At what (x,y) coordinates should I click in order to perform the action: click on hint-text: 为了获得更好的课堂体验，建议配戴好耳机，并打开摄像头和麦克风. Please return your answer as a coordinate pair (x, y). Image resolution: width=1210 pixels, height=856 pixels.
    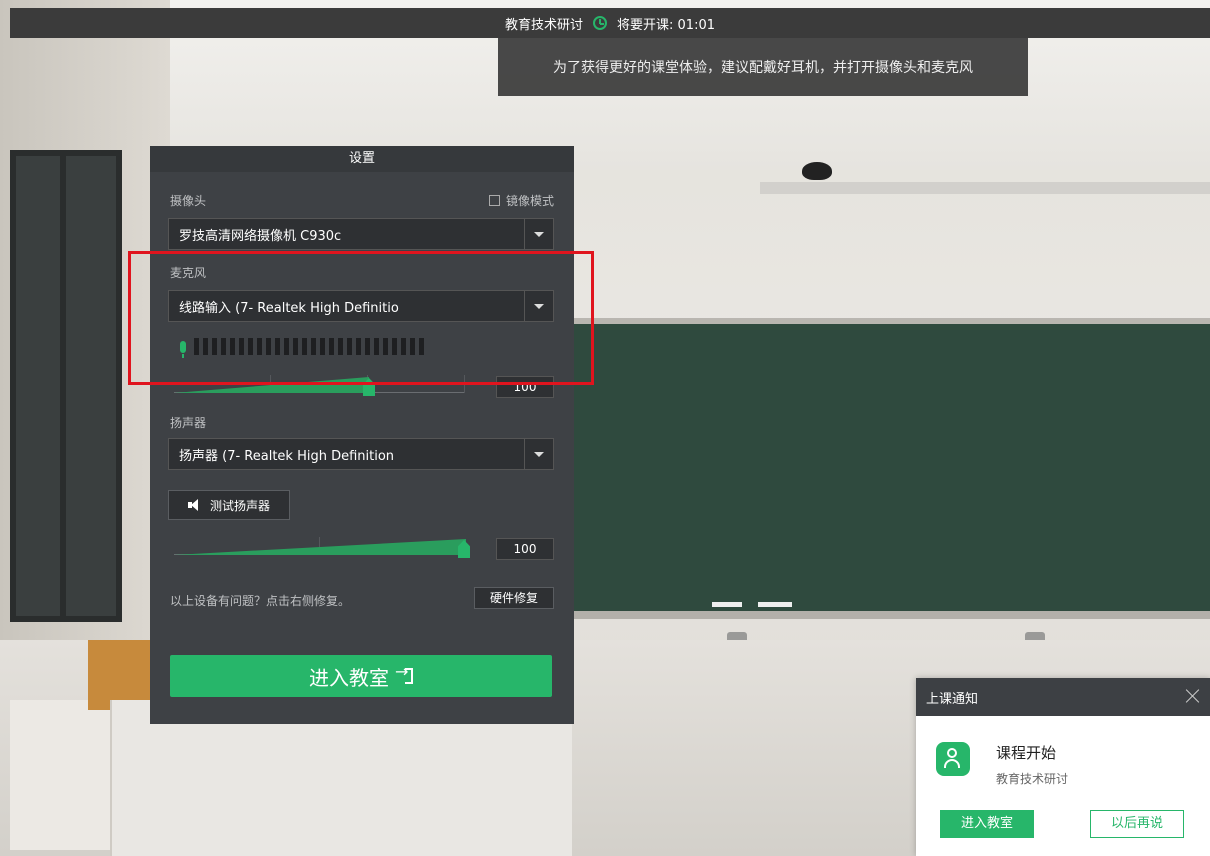
    Looking at the image, I should click on (763, 68).